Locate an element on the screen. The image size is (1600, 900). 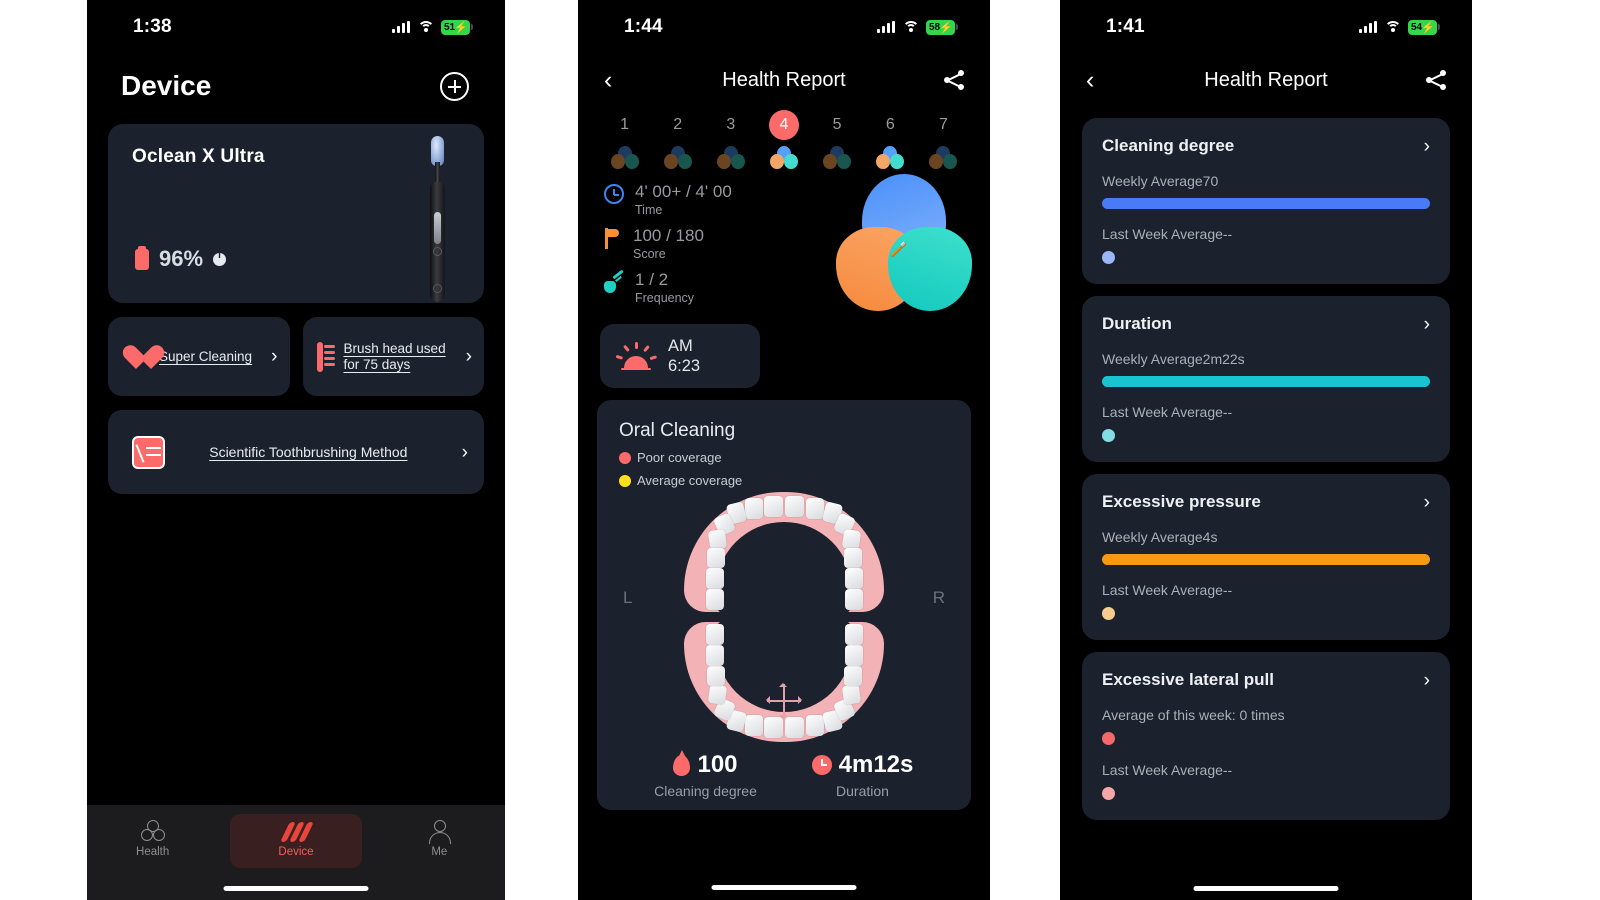
metric-this-week: Weekly Average70 is located at coordinates (1160, 181).